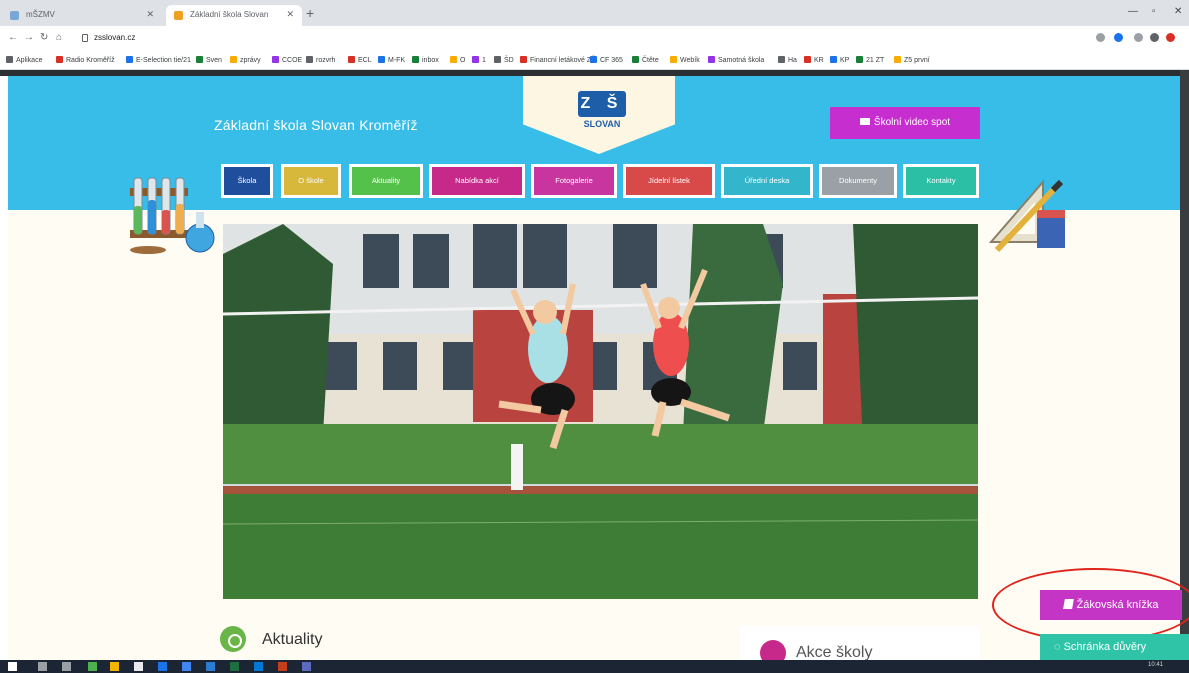  I want to click on bookmark-item: rozvrh, so click(320, 60).